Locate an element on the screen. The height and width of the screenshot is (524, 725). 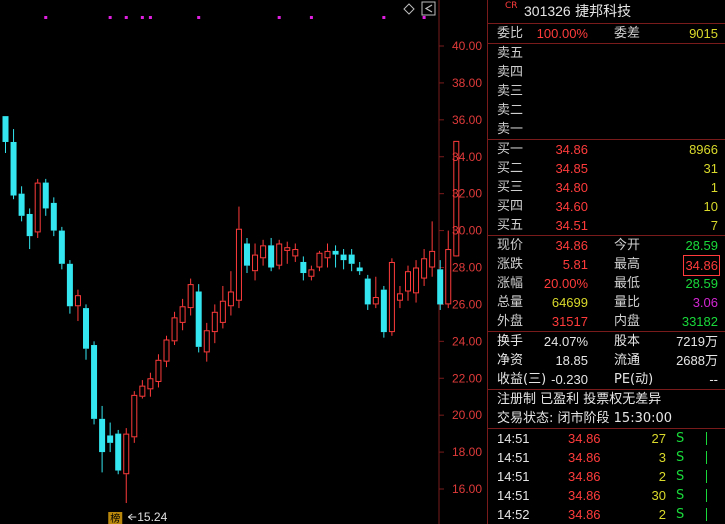
ratio-value: 100.00% is located at coordinates (562, 33).